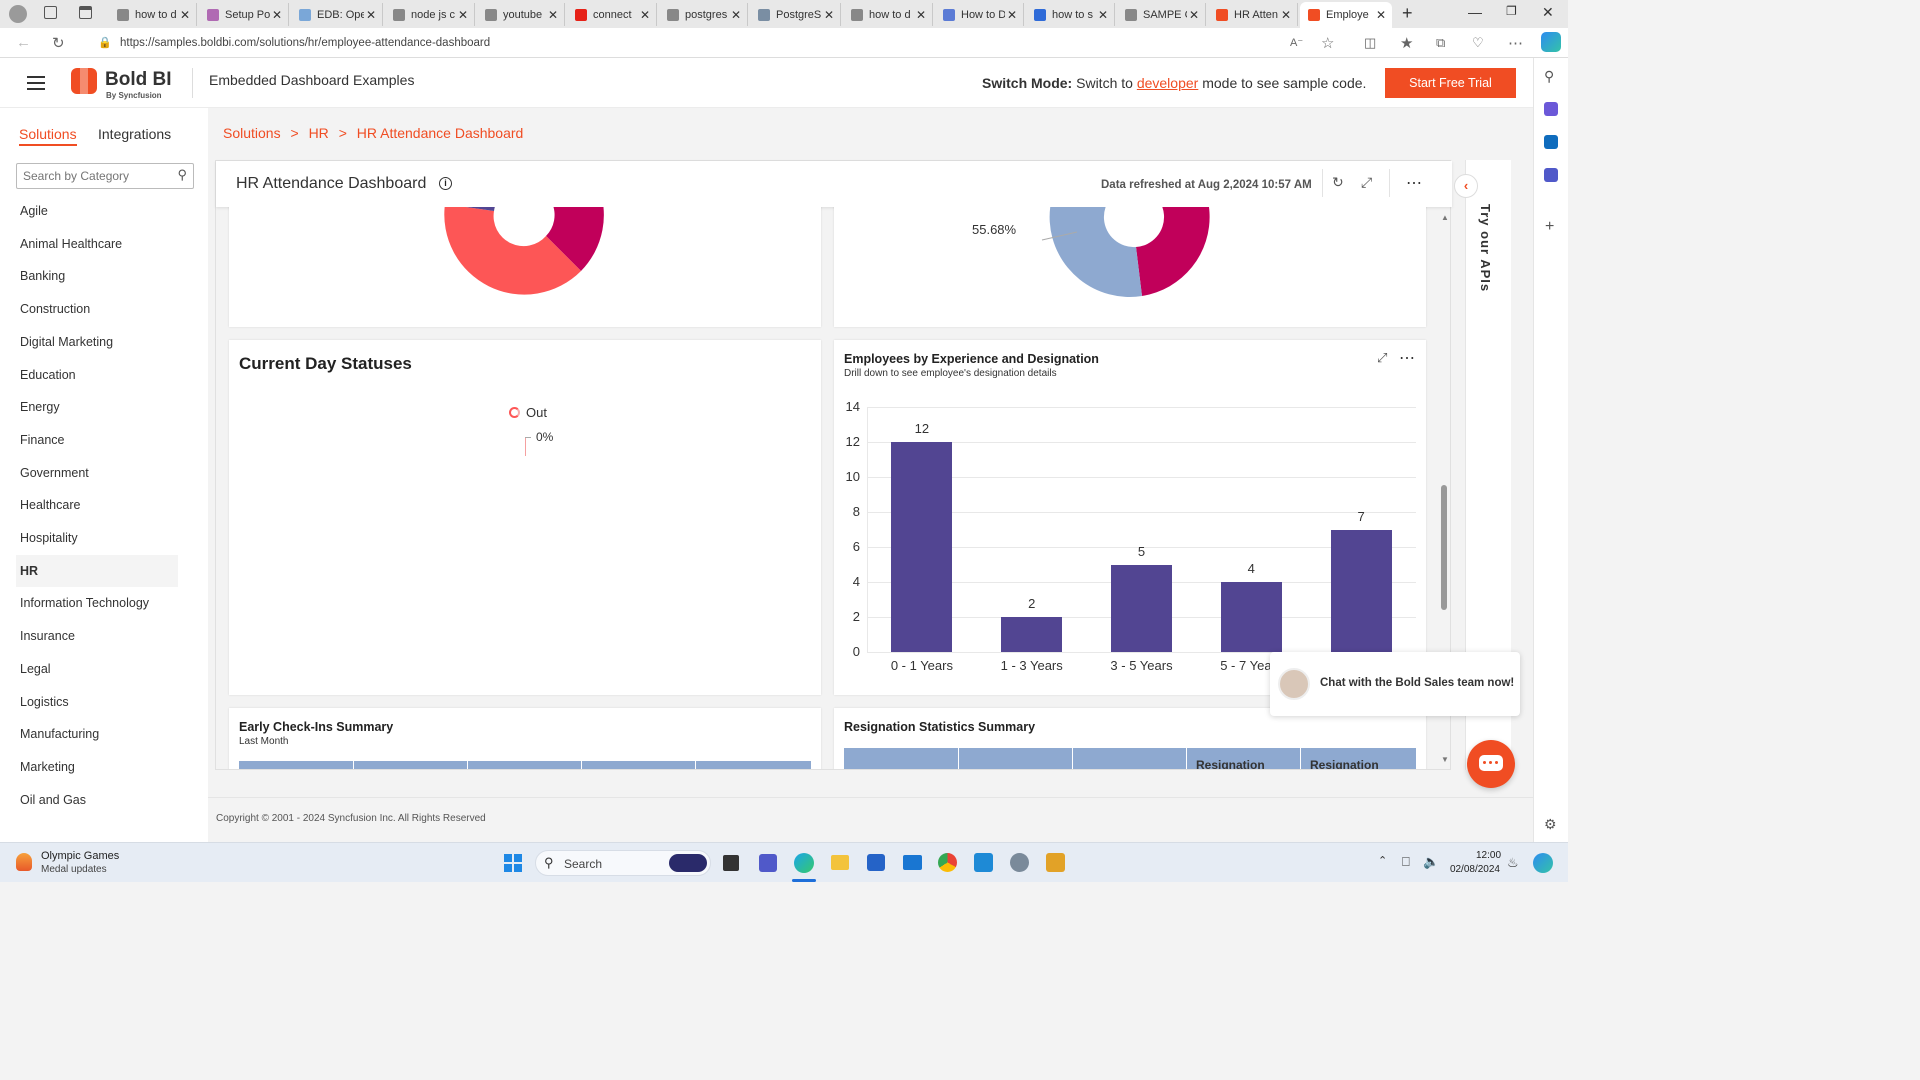 The width and height of the screenshot is (1920, 1080). I want to click on browser-tab: Employe ✕, so click(1346, 15).